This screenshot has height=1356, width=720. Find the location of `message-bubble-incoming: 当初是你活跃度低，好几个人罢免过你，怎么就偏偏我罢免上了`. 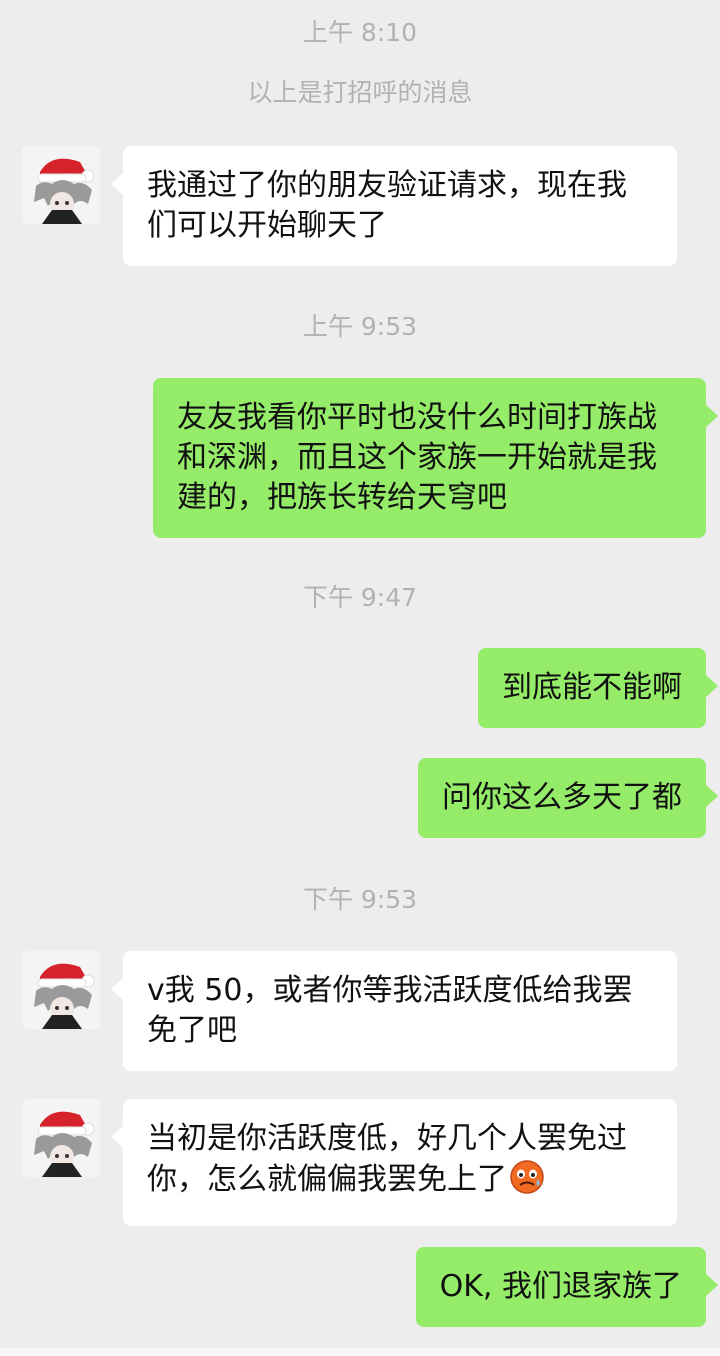

message-bubble-incoming: 当初是你活跃度低，好几个人罢免过你，怎么就偏偏我罢免上了 is located at coordinates (394, 1162).